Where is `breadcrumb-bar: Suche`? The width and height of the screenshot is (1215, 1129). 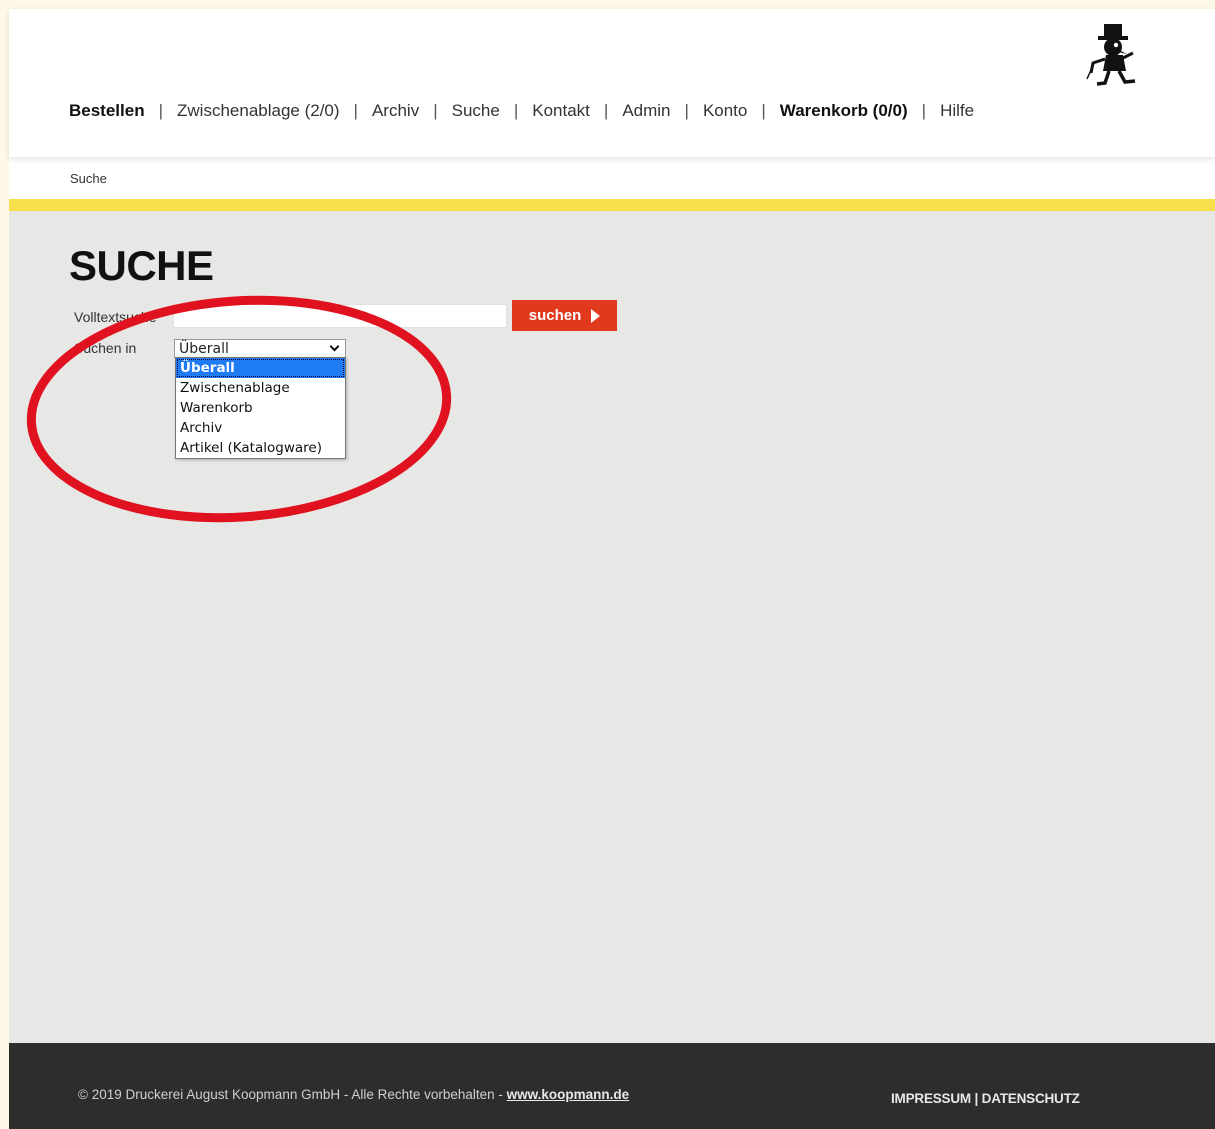
breadcrumb-bar: Suche is located at coordinates (612, 178).